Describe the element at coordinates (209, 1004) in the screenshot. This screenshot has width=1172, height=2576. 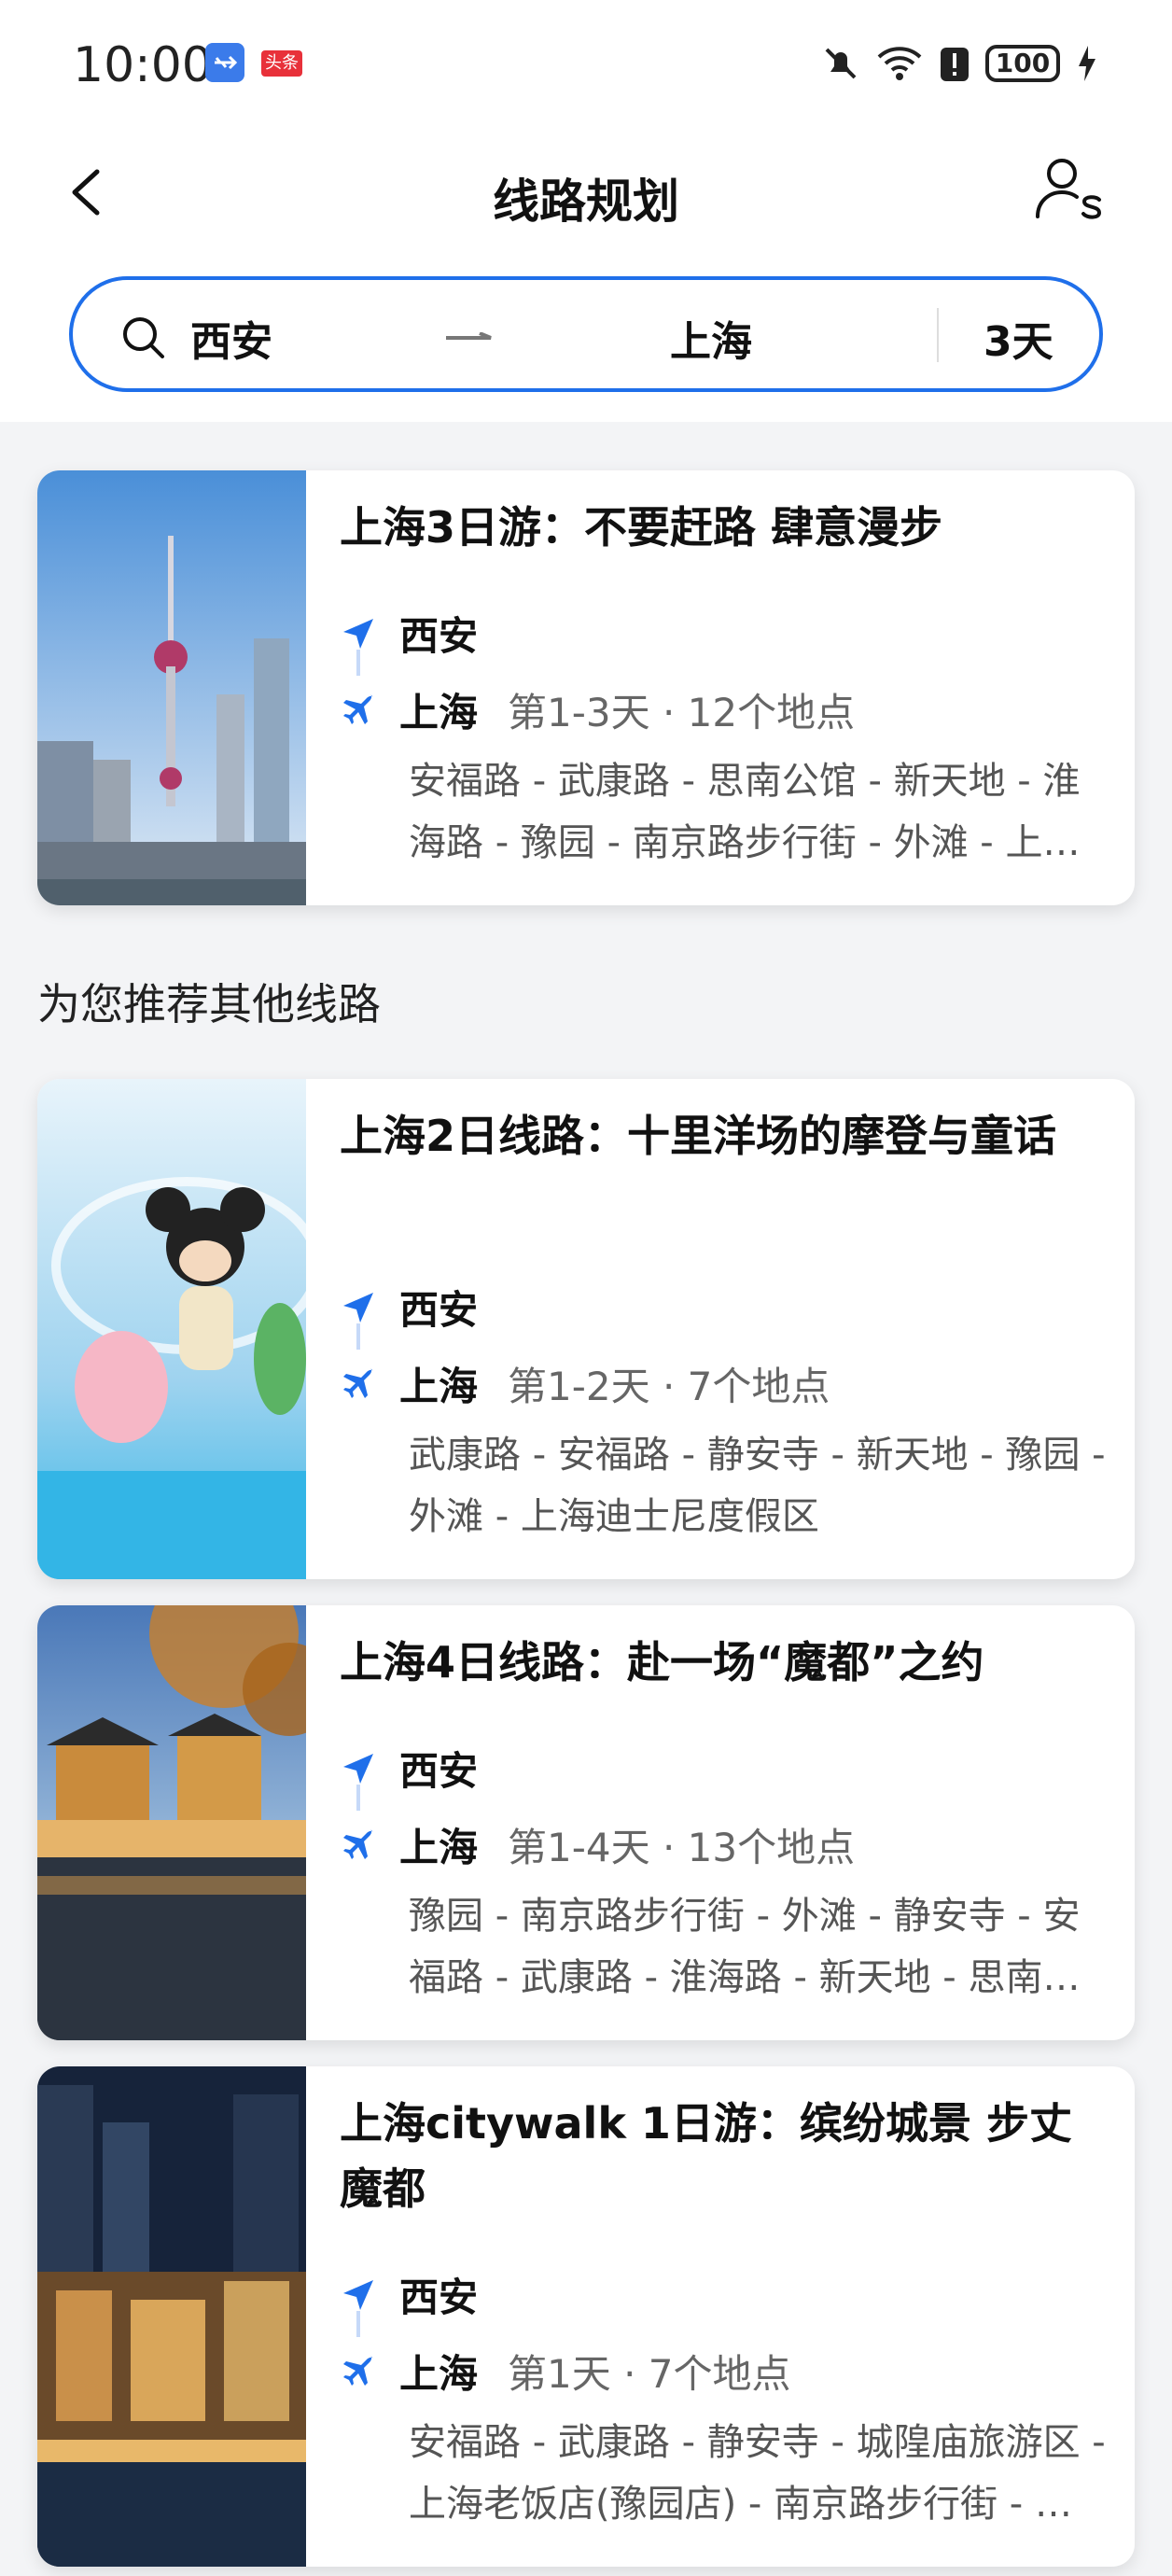
I see `section-title: 为您推荐其他线路` at that location.